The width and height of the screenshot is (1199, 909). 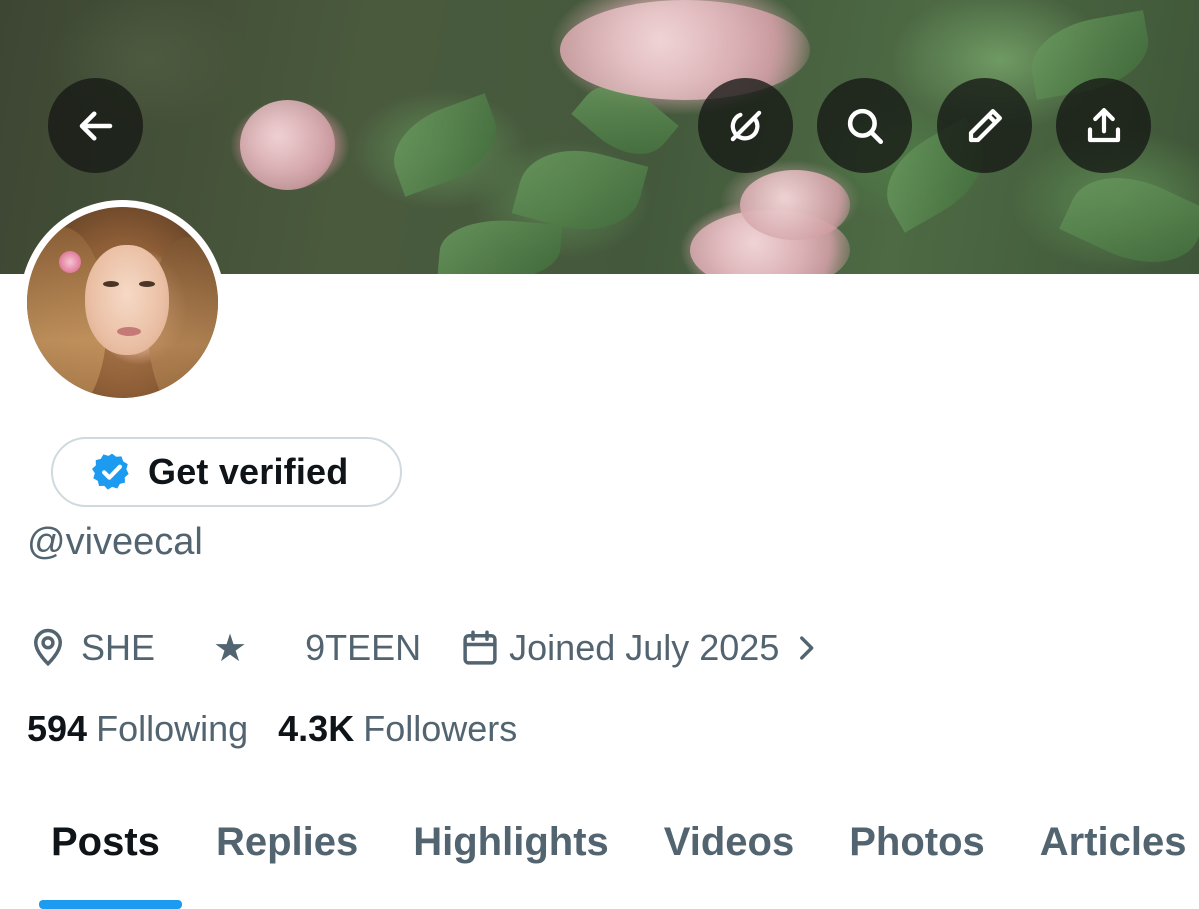 I want to click on avatar-face, so click(x=127, y=300).